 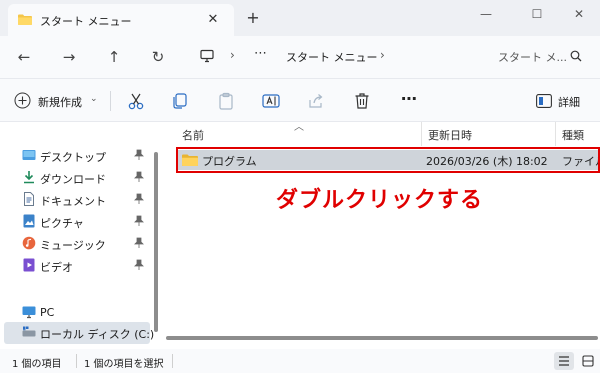 What do you see at coordinates (213, 20) in the screenshot?
I see `close-tab-icon: ✕` at bounding box center [213, 20].